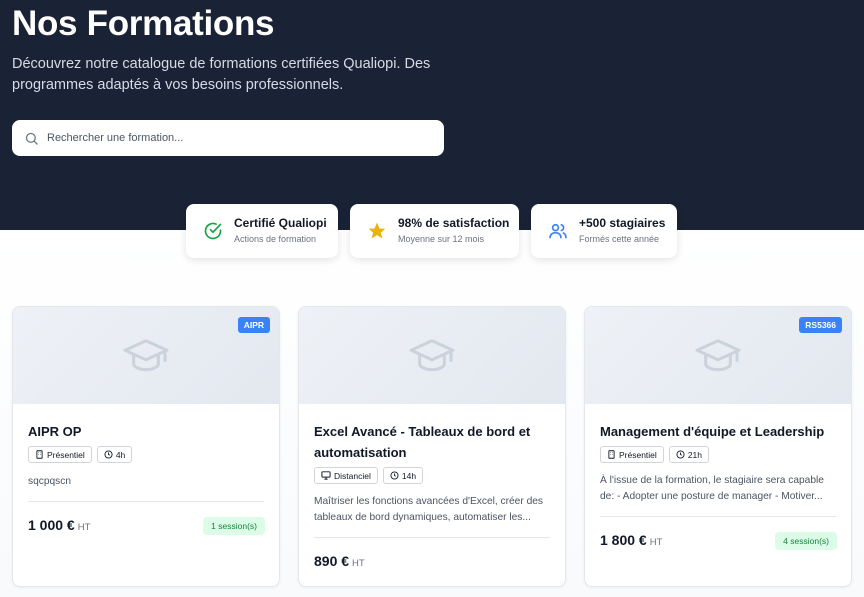  I want to click on search-bar, so click(228, 138).